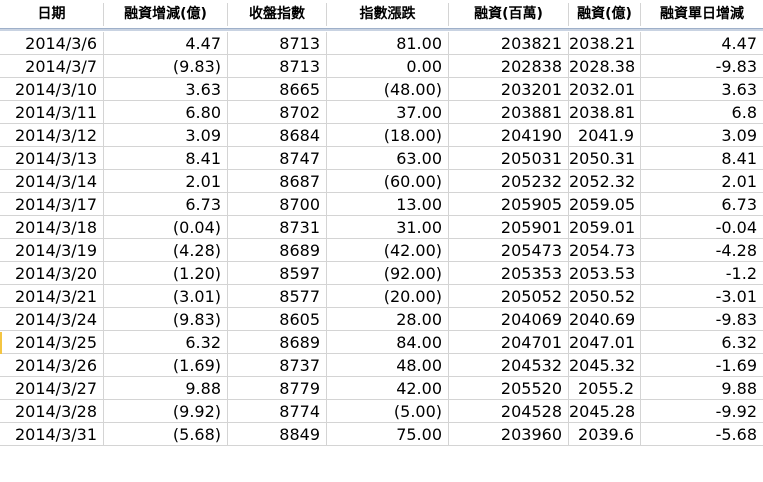 Image resolution: width=763 pixels, height=482 pixels. Describe the element at coordinates (702, 388) in the screenshot. I see `cell-daily-change: 9.88` at that location.